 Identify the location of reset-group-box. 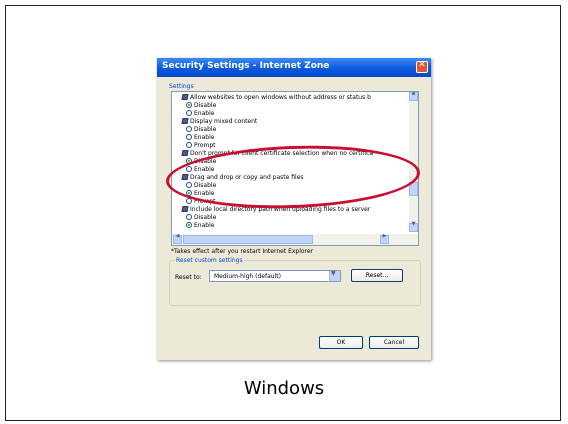
(295, 283).